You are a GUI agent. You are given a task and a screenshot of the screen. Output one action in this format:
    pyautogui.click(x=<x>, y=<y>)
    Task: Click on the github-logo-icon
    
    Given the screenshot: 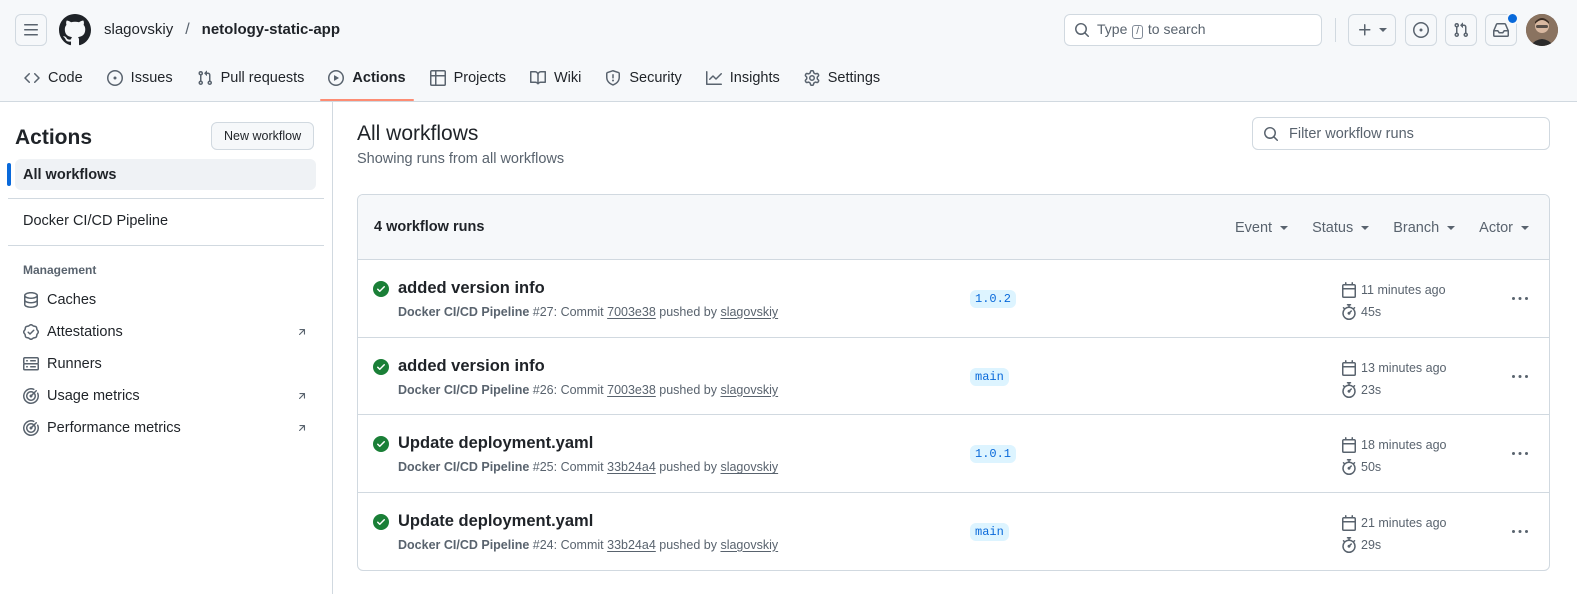 What is the action you would take?
    pyautogui.click(x=75, y=30)
    